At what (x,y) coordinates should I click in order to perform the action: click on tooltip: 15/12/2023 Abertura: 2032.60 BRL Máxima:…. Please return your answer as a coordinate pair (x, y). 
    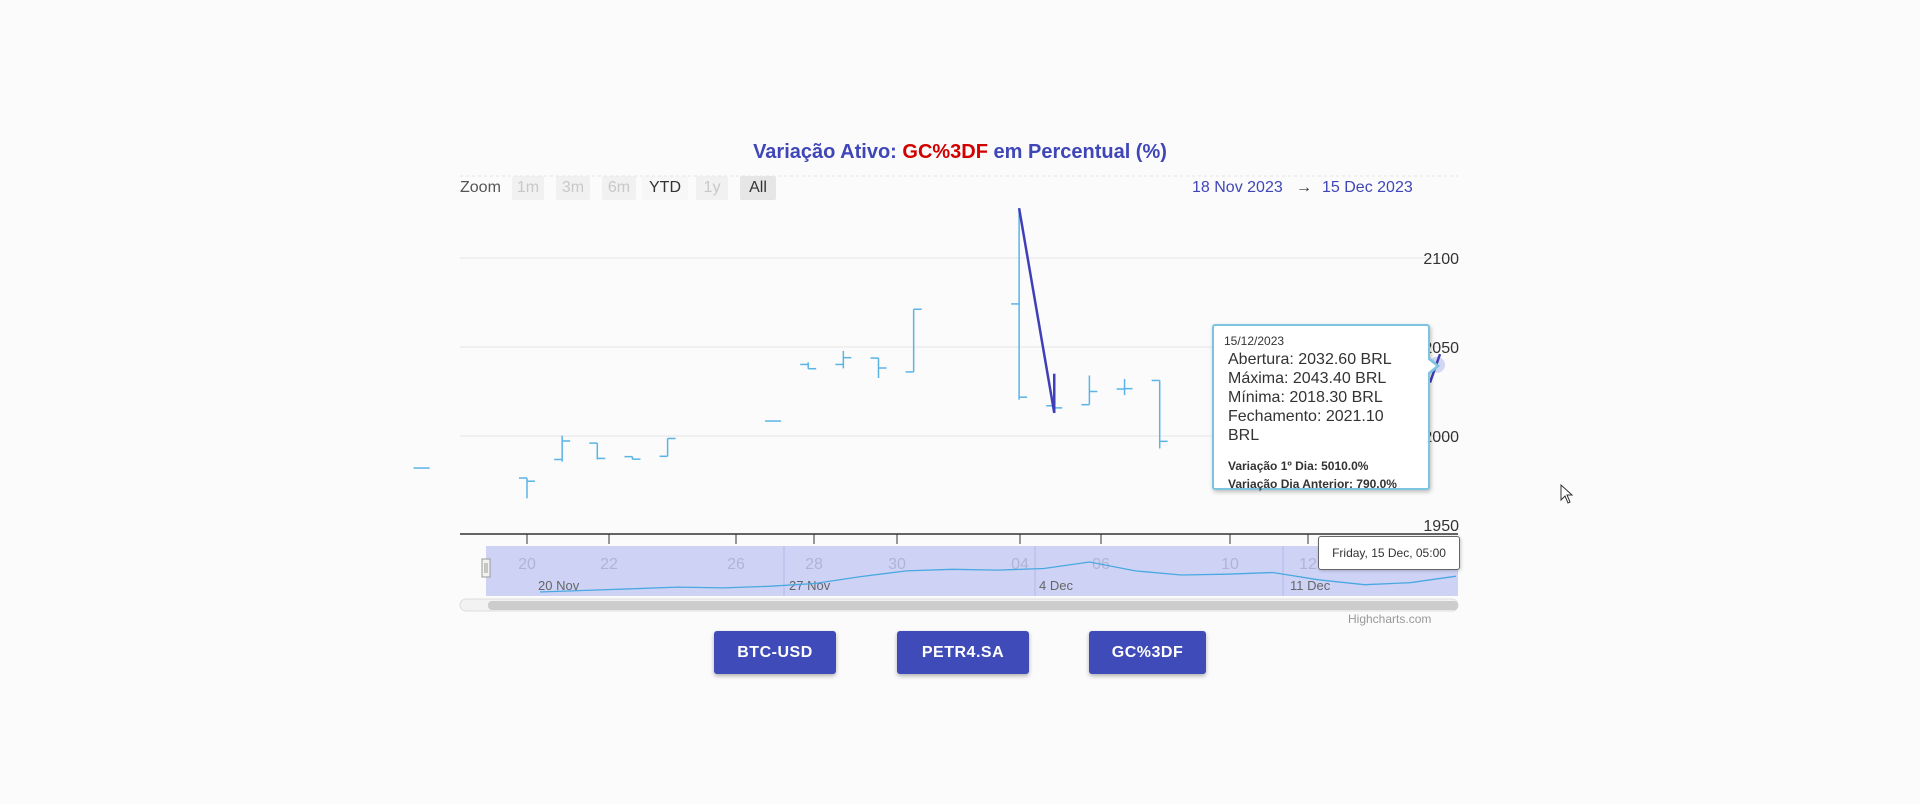
    Looking at the image, I should click on (1321, 407).